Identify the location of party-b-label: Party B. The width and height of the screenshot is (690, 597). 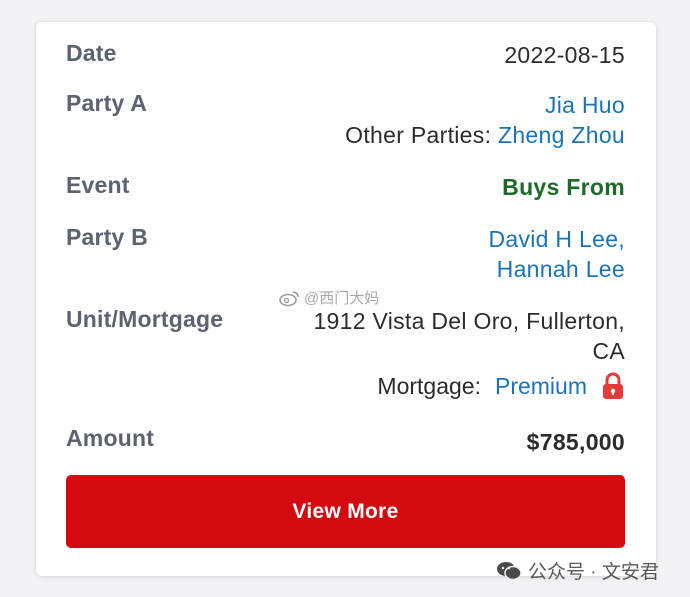
(107, 237).